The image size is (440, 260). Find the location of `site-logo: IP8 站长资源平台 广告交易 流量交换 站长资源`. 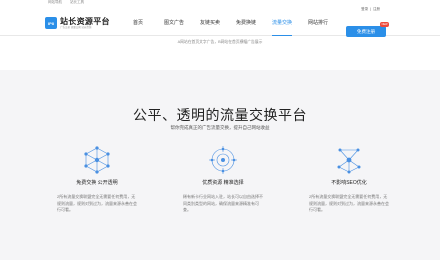

site-logo: IP8 站长资源平台 广告交易 流量交换 站长资源 is located at coordinates (77, 23).